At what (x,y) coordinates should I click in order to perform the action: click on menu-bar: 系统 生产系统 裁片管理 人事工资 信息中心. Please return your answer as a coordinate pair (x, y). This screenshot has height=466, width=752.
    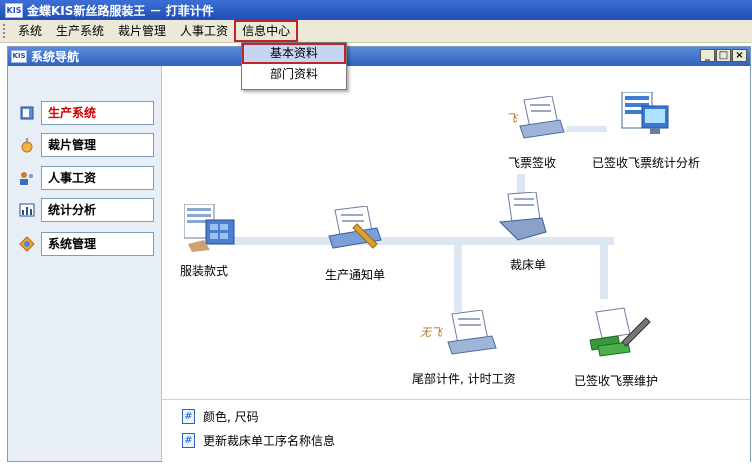
    Looking at the image, I should click on (376, 31).